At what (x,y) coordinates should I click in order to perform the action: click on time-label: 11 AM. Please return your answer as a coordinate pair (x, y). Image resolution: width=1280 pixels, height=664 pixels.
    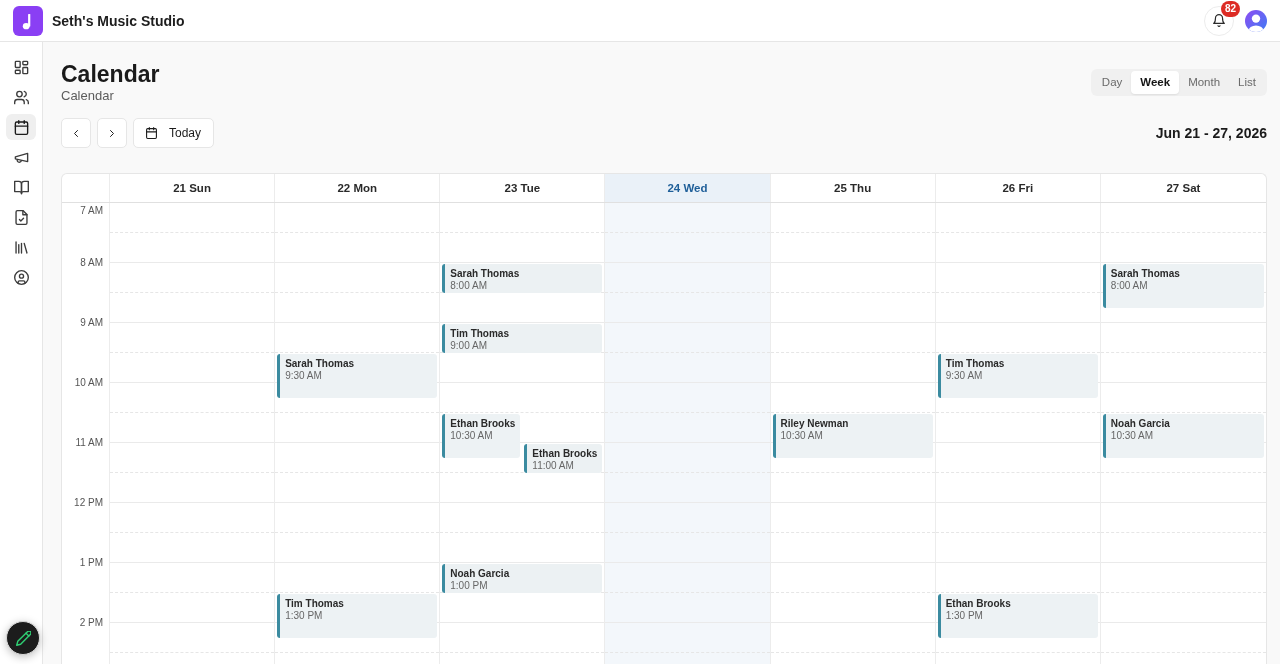
    Looking at the image, I should click on (89, 443).